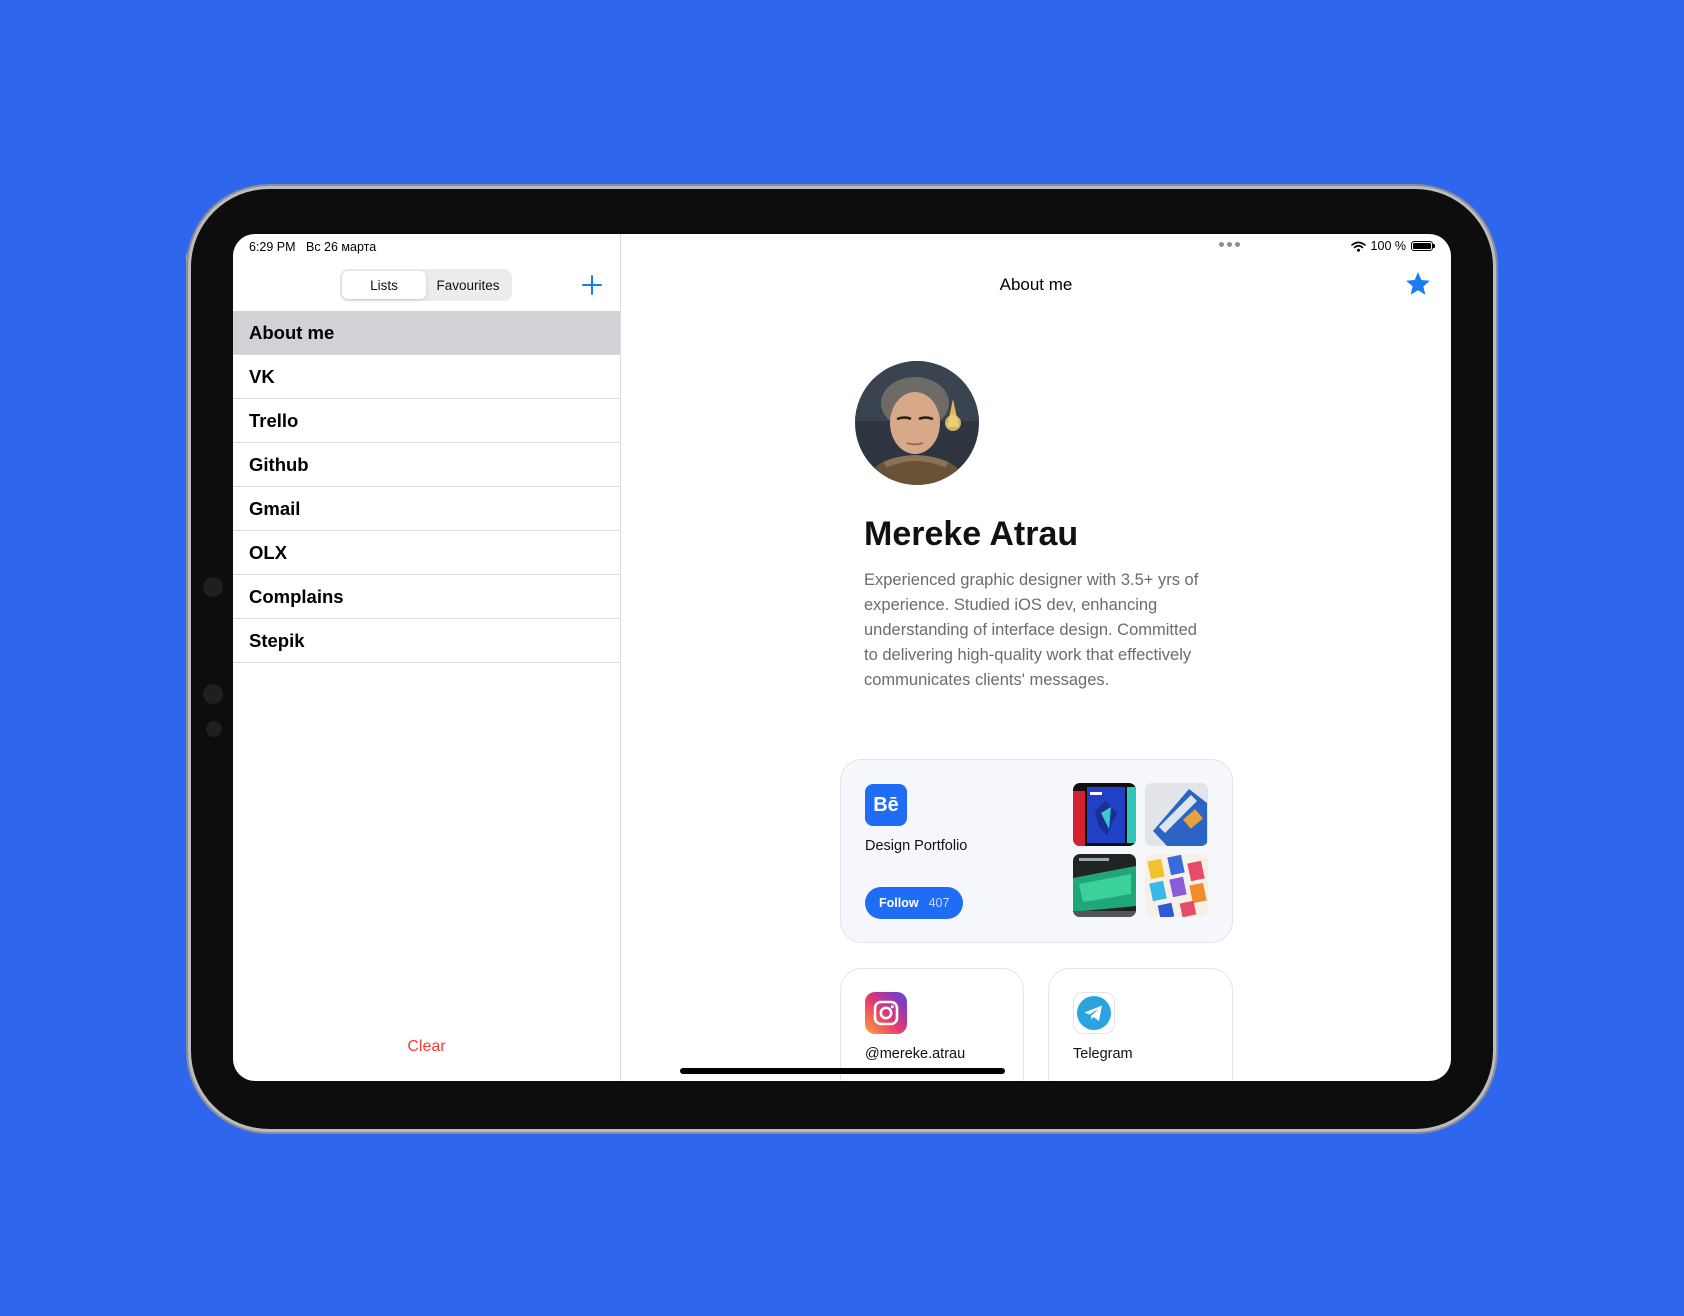  What do you see at coordinates (1094, 1013) in the screenshot?
I see `telegram-icon` at bounding box center [1094, 1013].